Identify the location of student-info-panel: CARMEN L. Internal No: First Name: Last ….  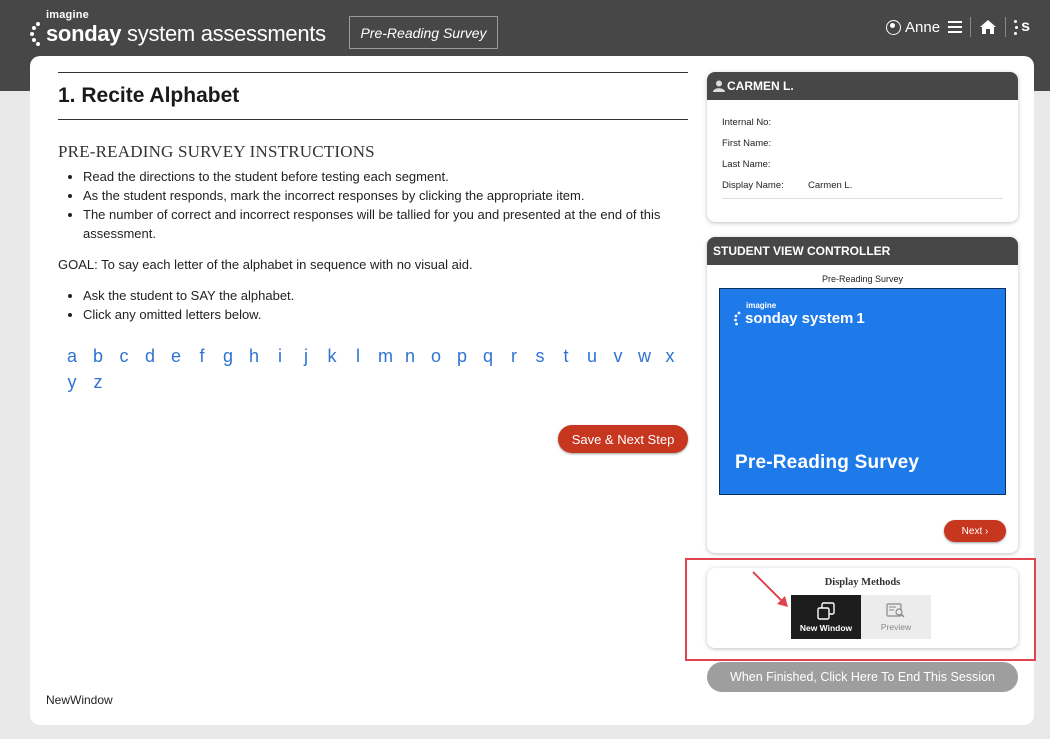
(862, 147).